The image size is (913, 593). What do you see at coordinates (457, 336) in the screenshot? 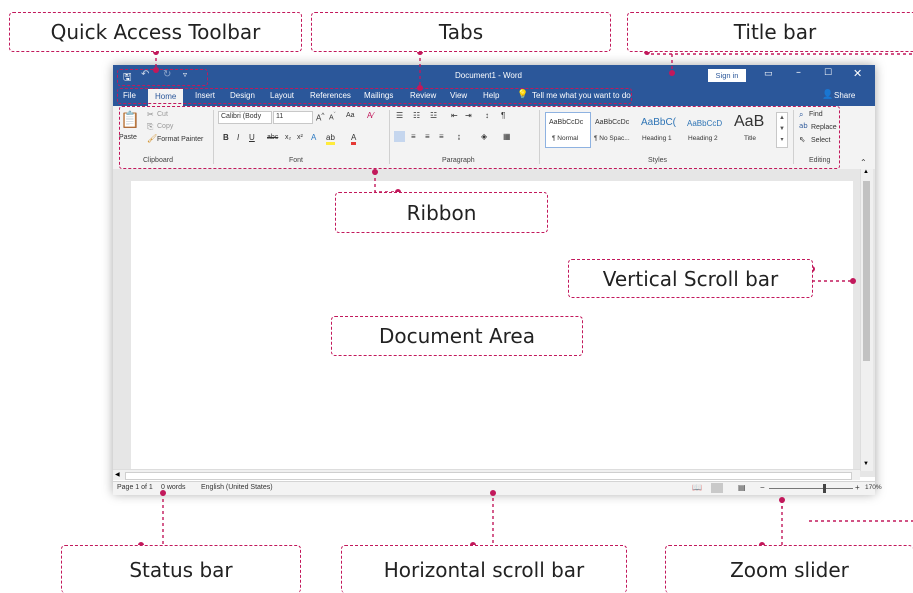
I see `callout-document-area: Document Area` at bounding box center [457, 336].